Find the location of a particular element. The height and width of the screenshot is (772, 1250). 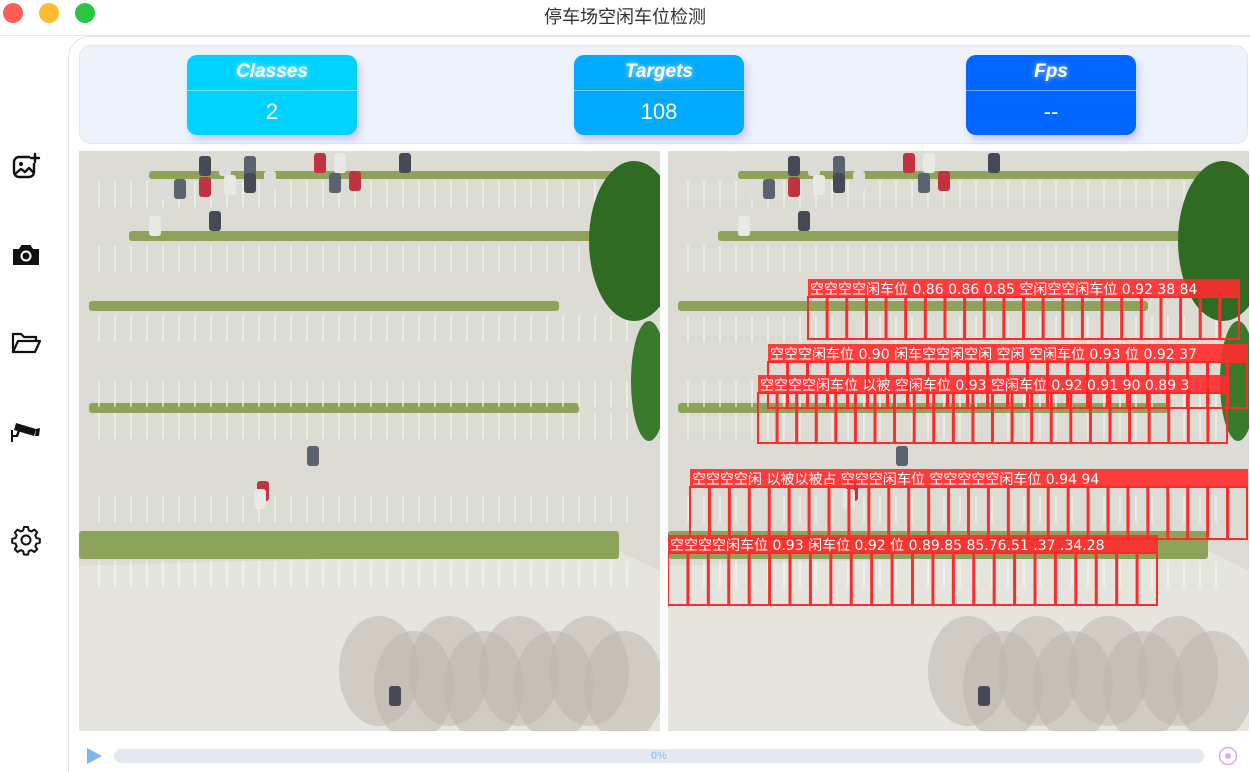

camera-icon is located at coordinates (26, 255).